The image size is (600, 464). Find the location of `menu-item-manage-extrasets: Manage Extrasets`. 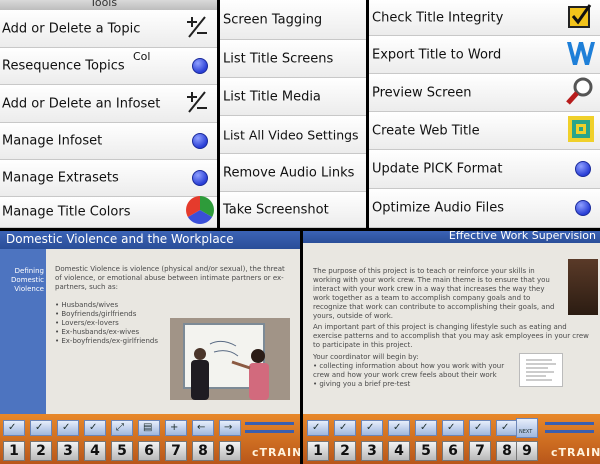

menu-item-manage-extrasets: Manage Extrasets is located at coordinates (108, 178).